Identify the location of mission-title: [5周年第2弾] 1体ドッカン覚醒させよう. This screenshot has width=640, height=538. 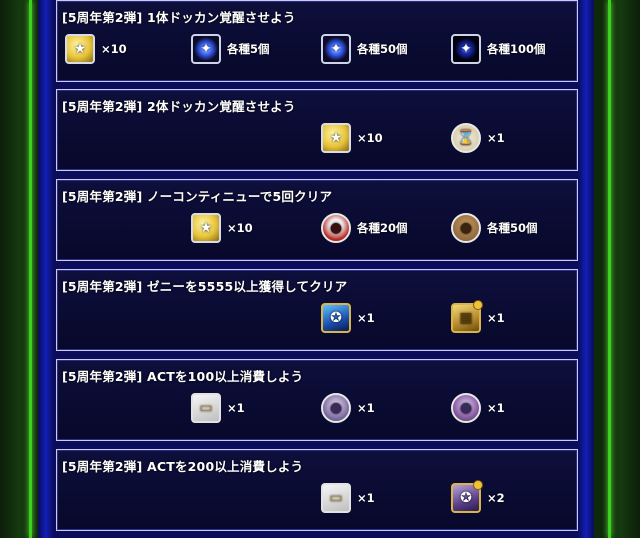
(179, 17).